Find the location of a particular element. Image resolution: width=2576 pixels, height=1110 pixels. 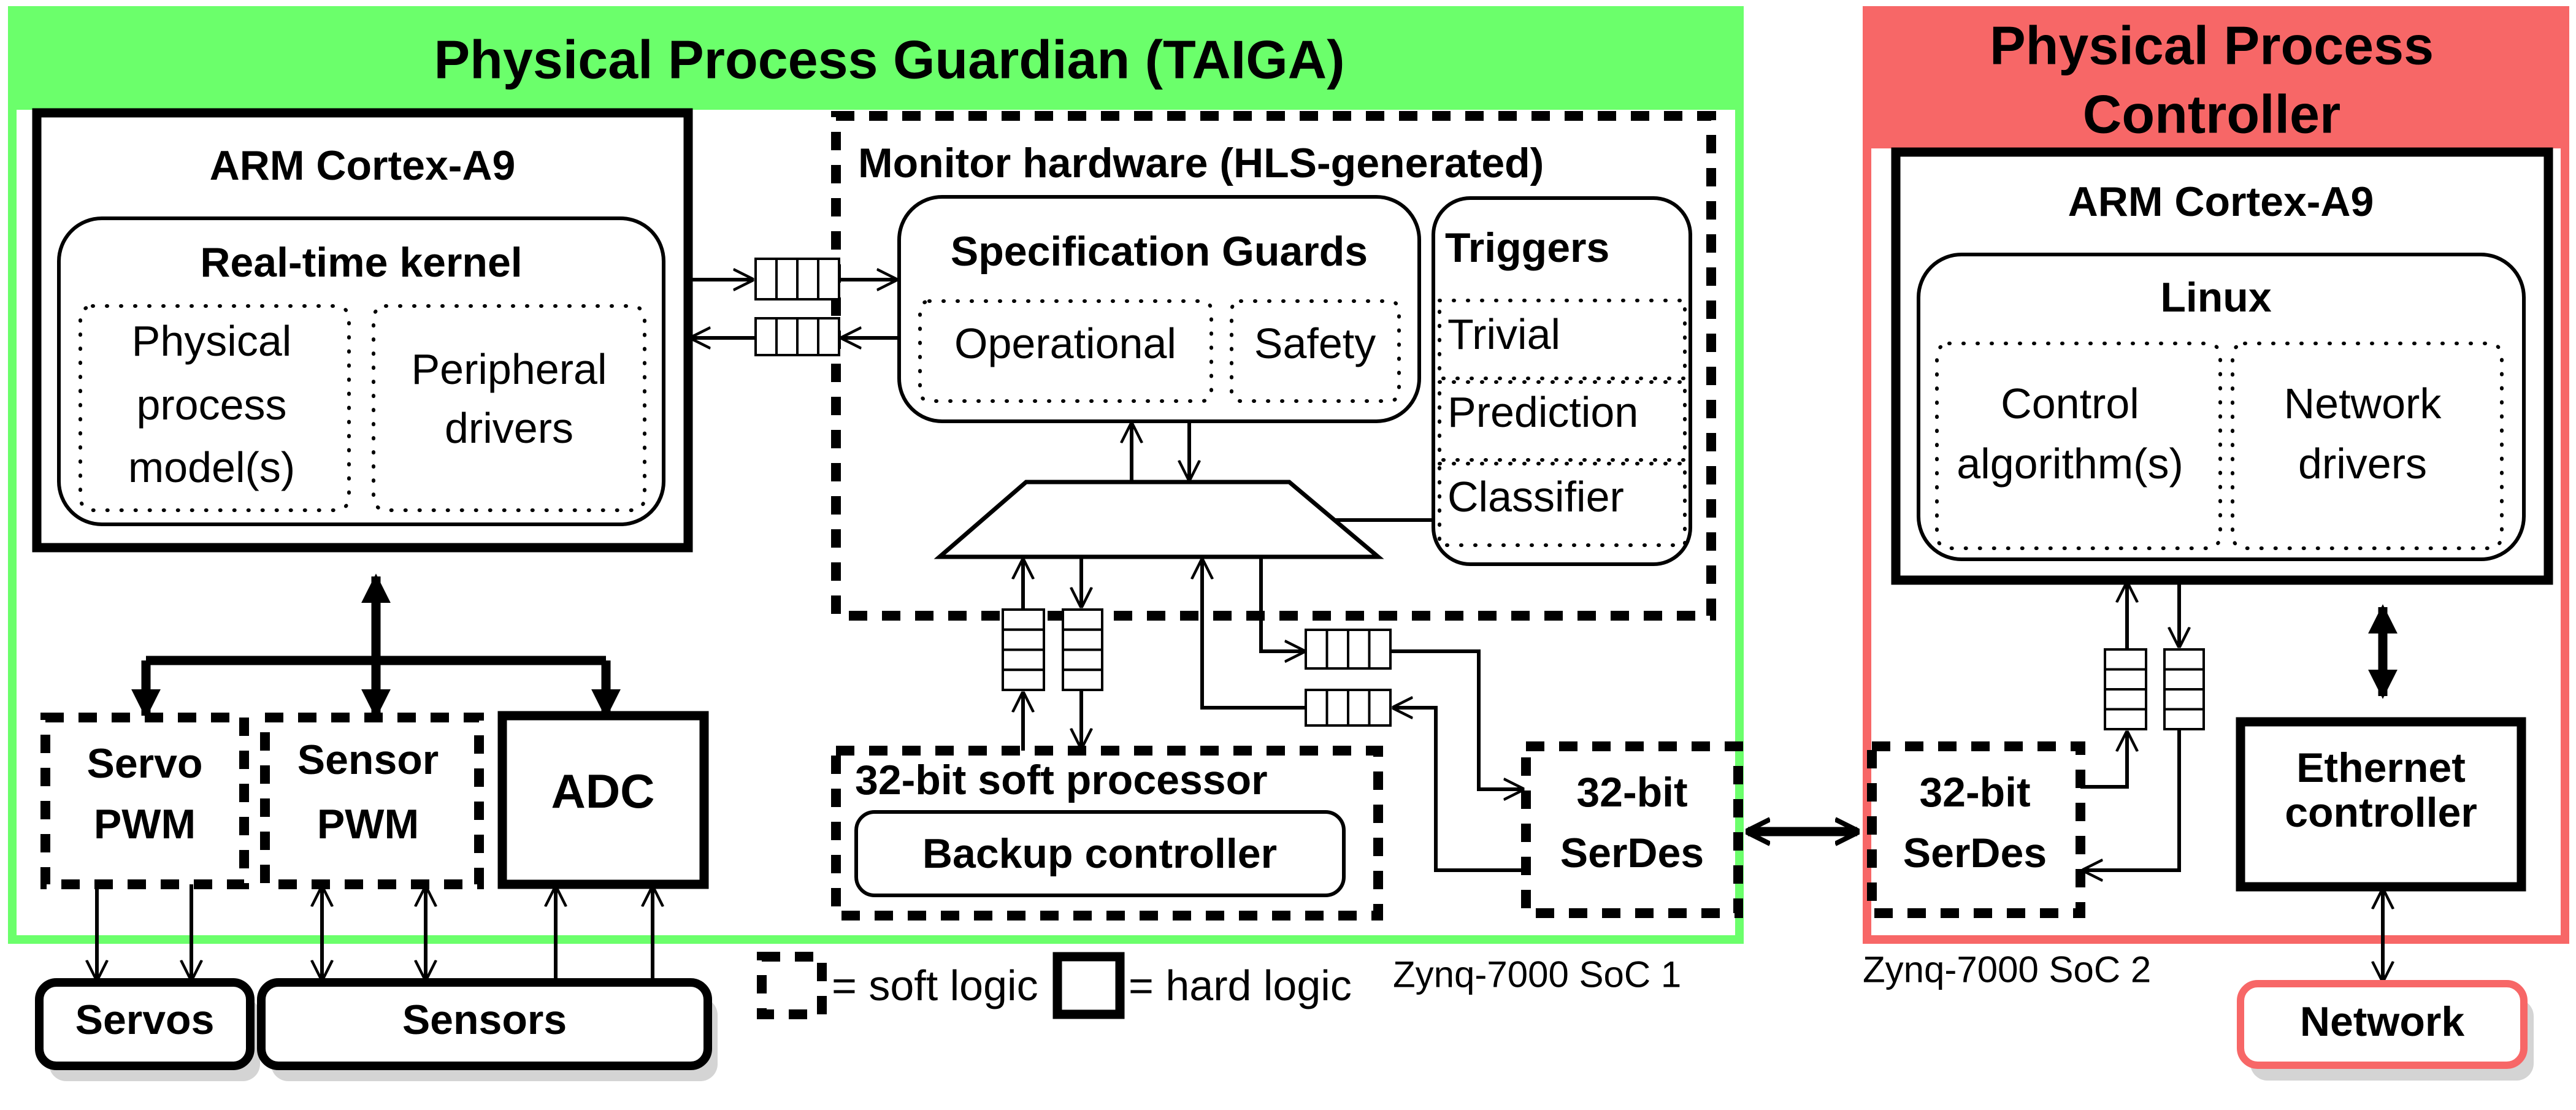

model-line: model(s) is located at coordinates (211, 467).